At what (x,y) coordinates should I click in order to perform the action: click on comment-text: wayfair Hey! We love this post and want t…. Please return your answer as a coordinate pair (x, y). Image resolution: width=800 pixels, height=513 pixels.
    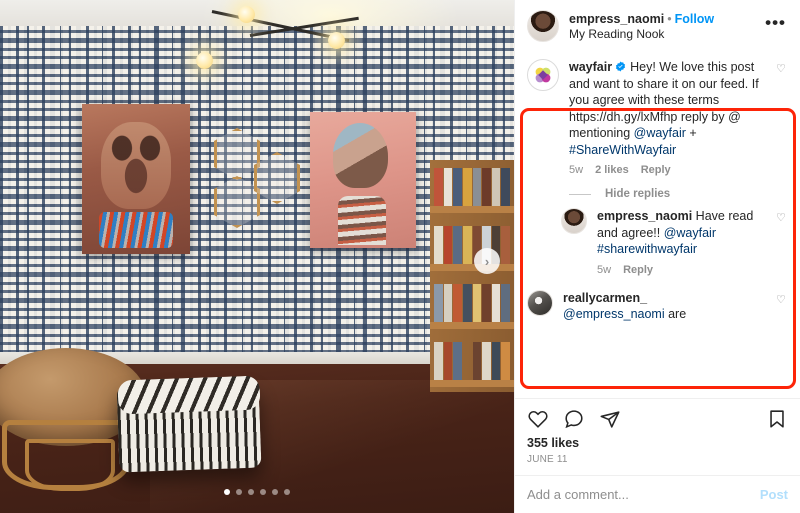
    Looking at the image, I should click on (667, 108).